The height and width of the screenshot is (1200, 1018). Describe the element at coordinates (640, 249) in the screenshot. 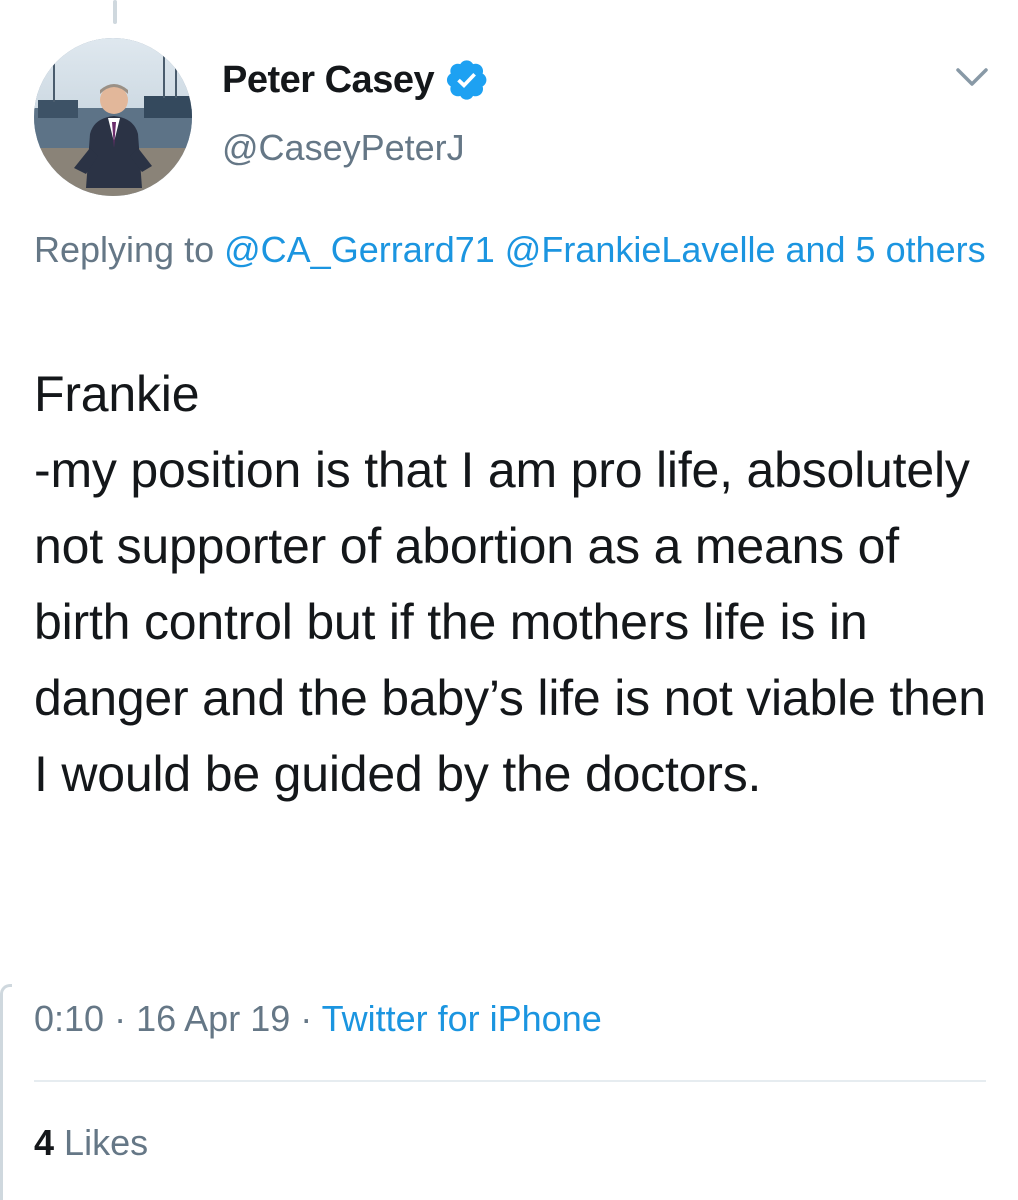

I see `mention-link: @FrankieLavelle` at that location.